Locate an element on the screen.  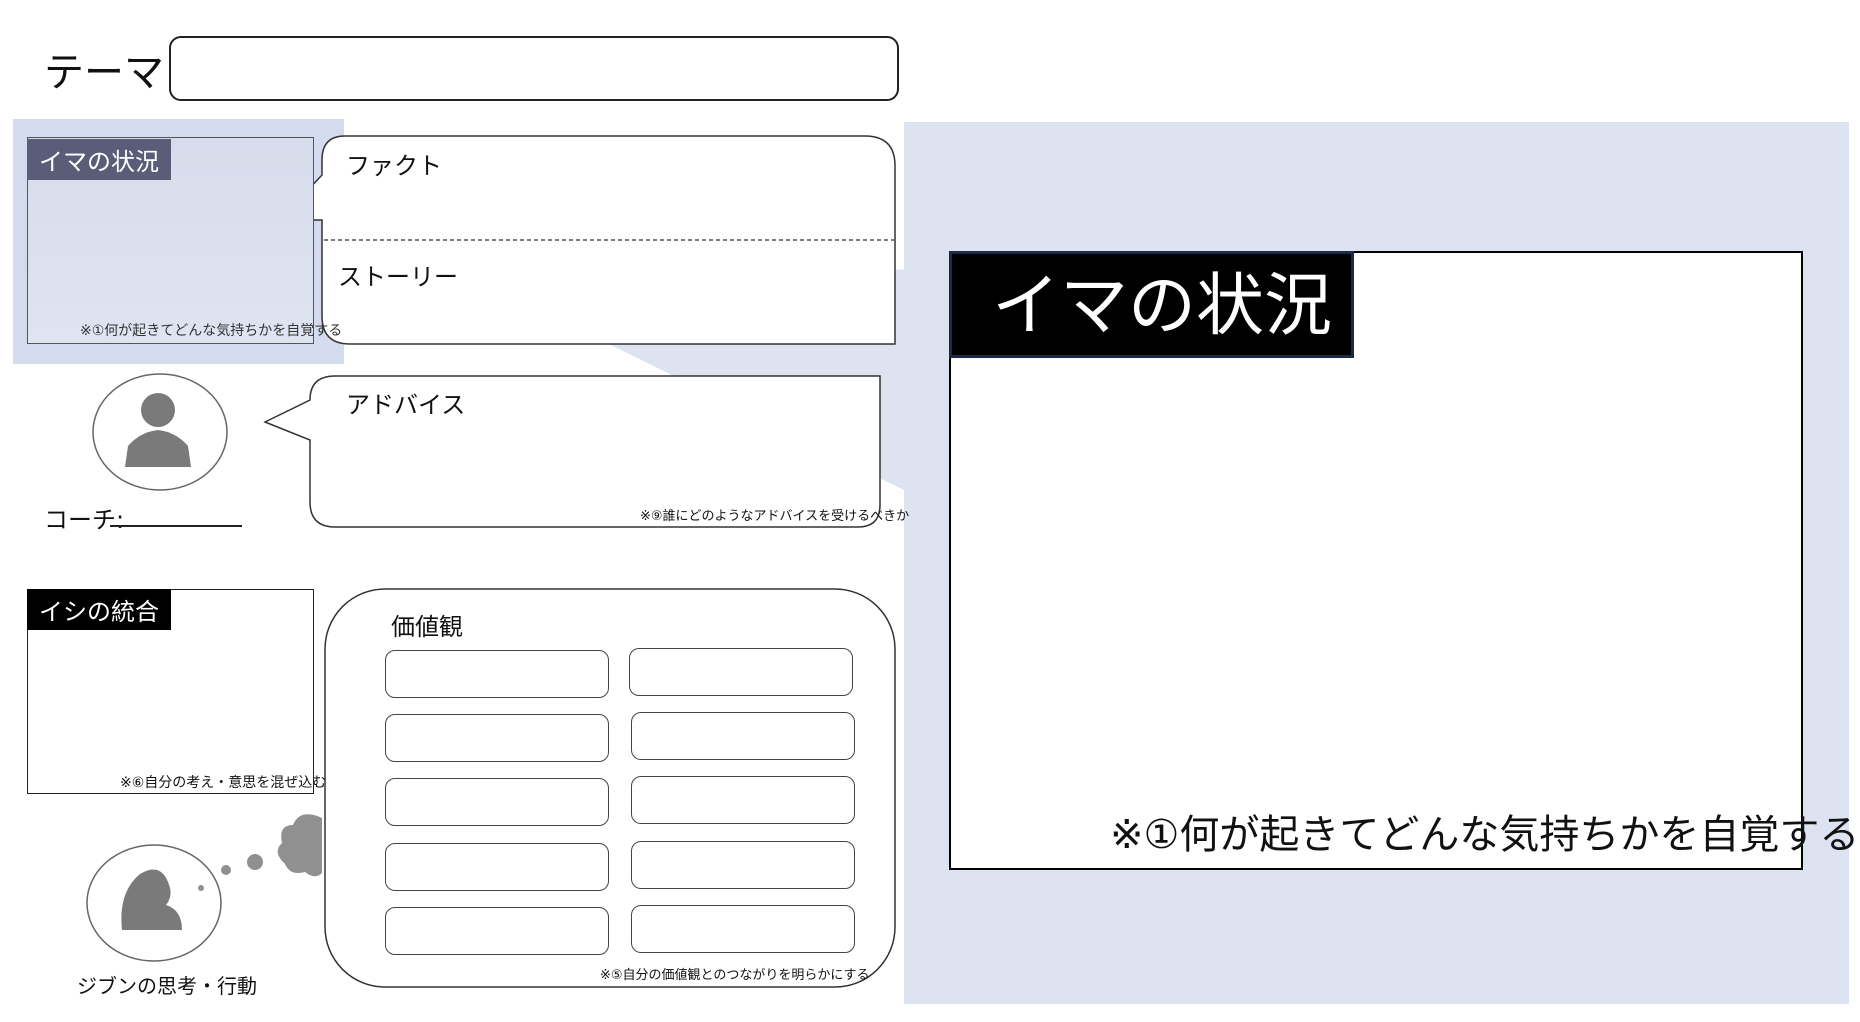
will-title: イシの統合 is located at coordinates (99, 609).